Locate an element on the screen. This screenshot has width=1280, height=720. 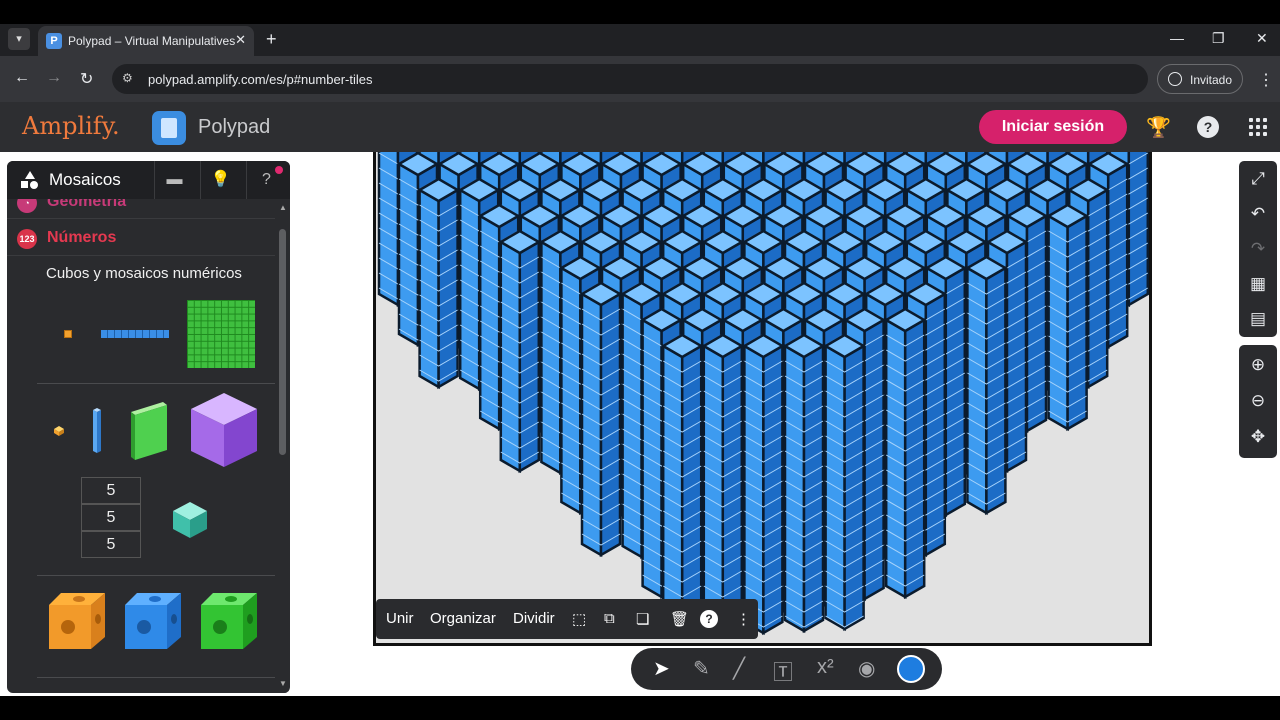
apps-grid-icon is located at coordinates (1258, 127).